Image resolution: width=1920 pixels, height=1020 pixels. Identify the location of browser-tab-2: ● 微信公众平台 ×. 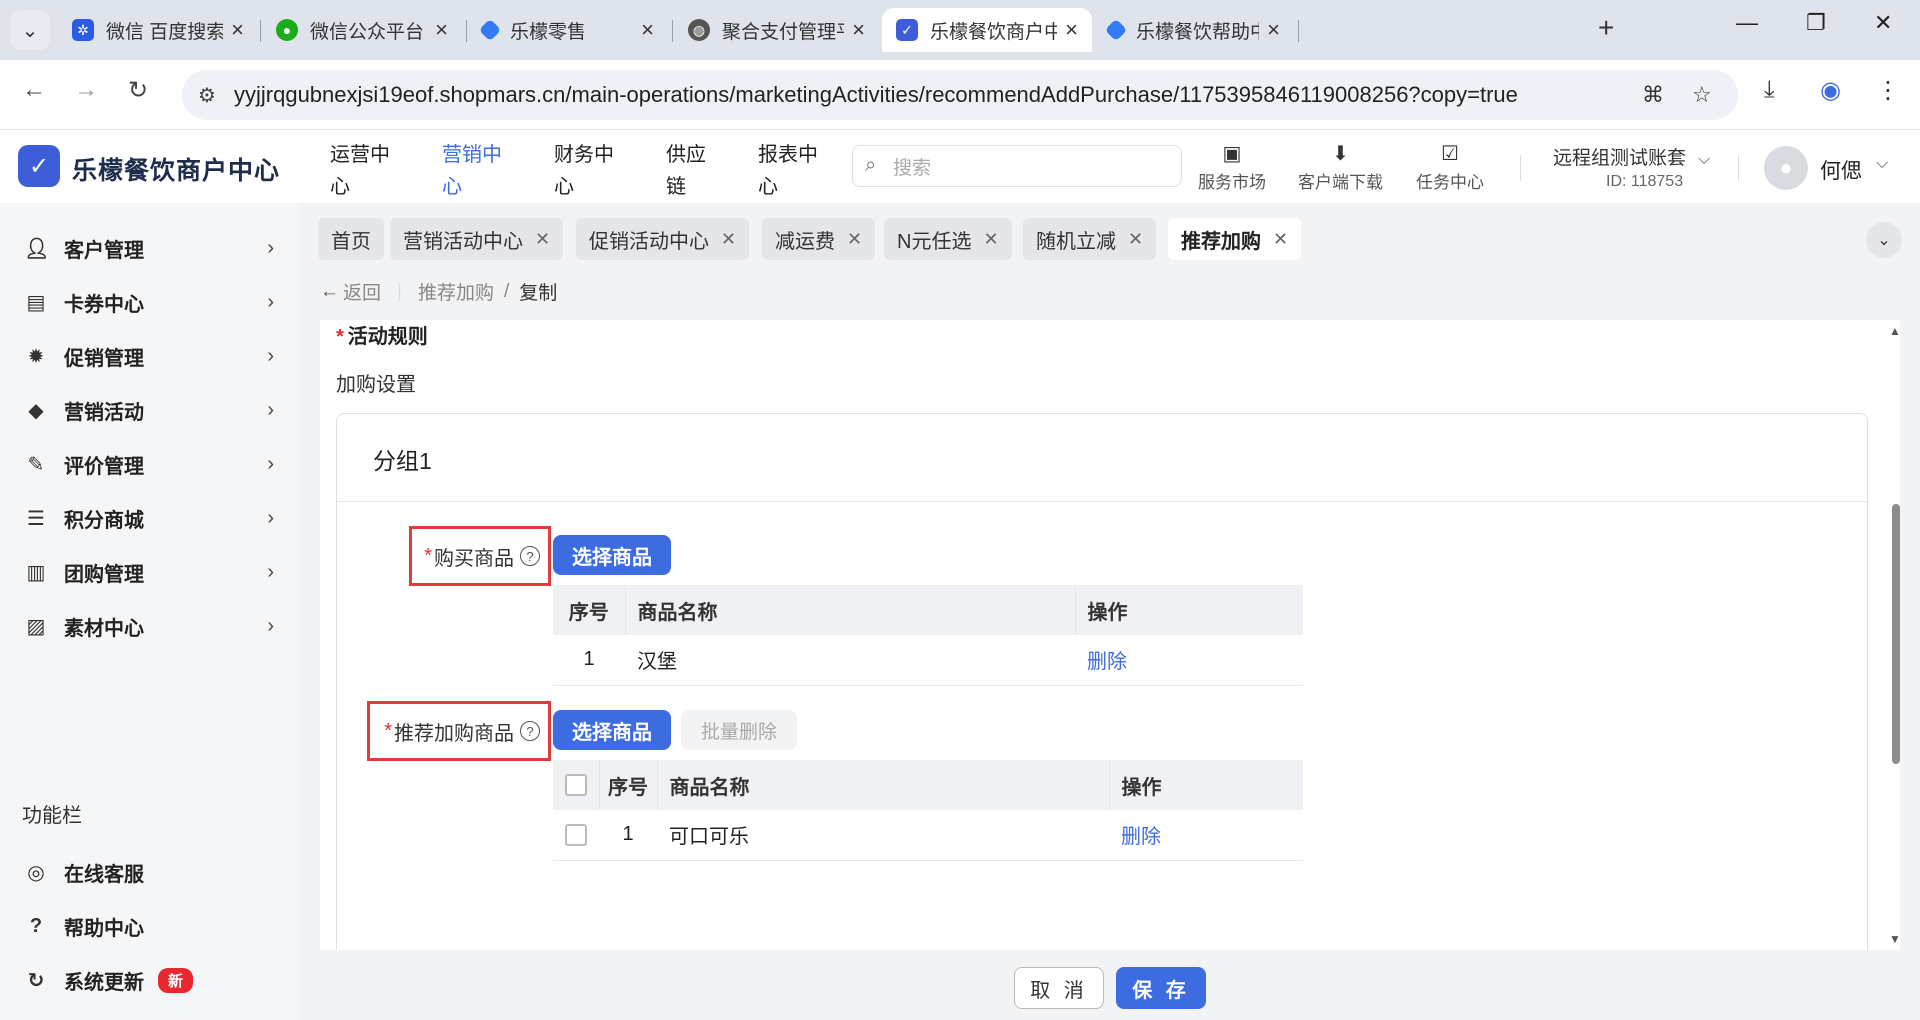
(362, 30).